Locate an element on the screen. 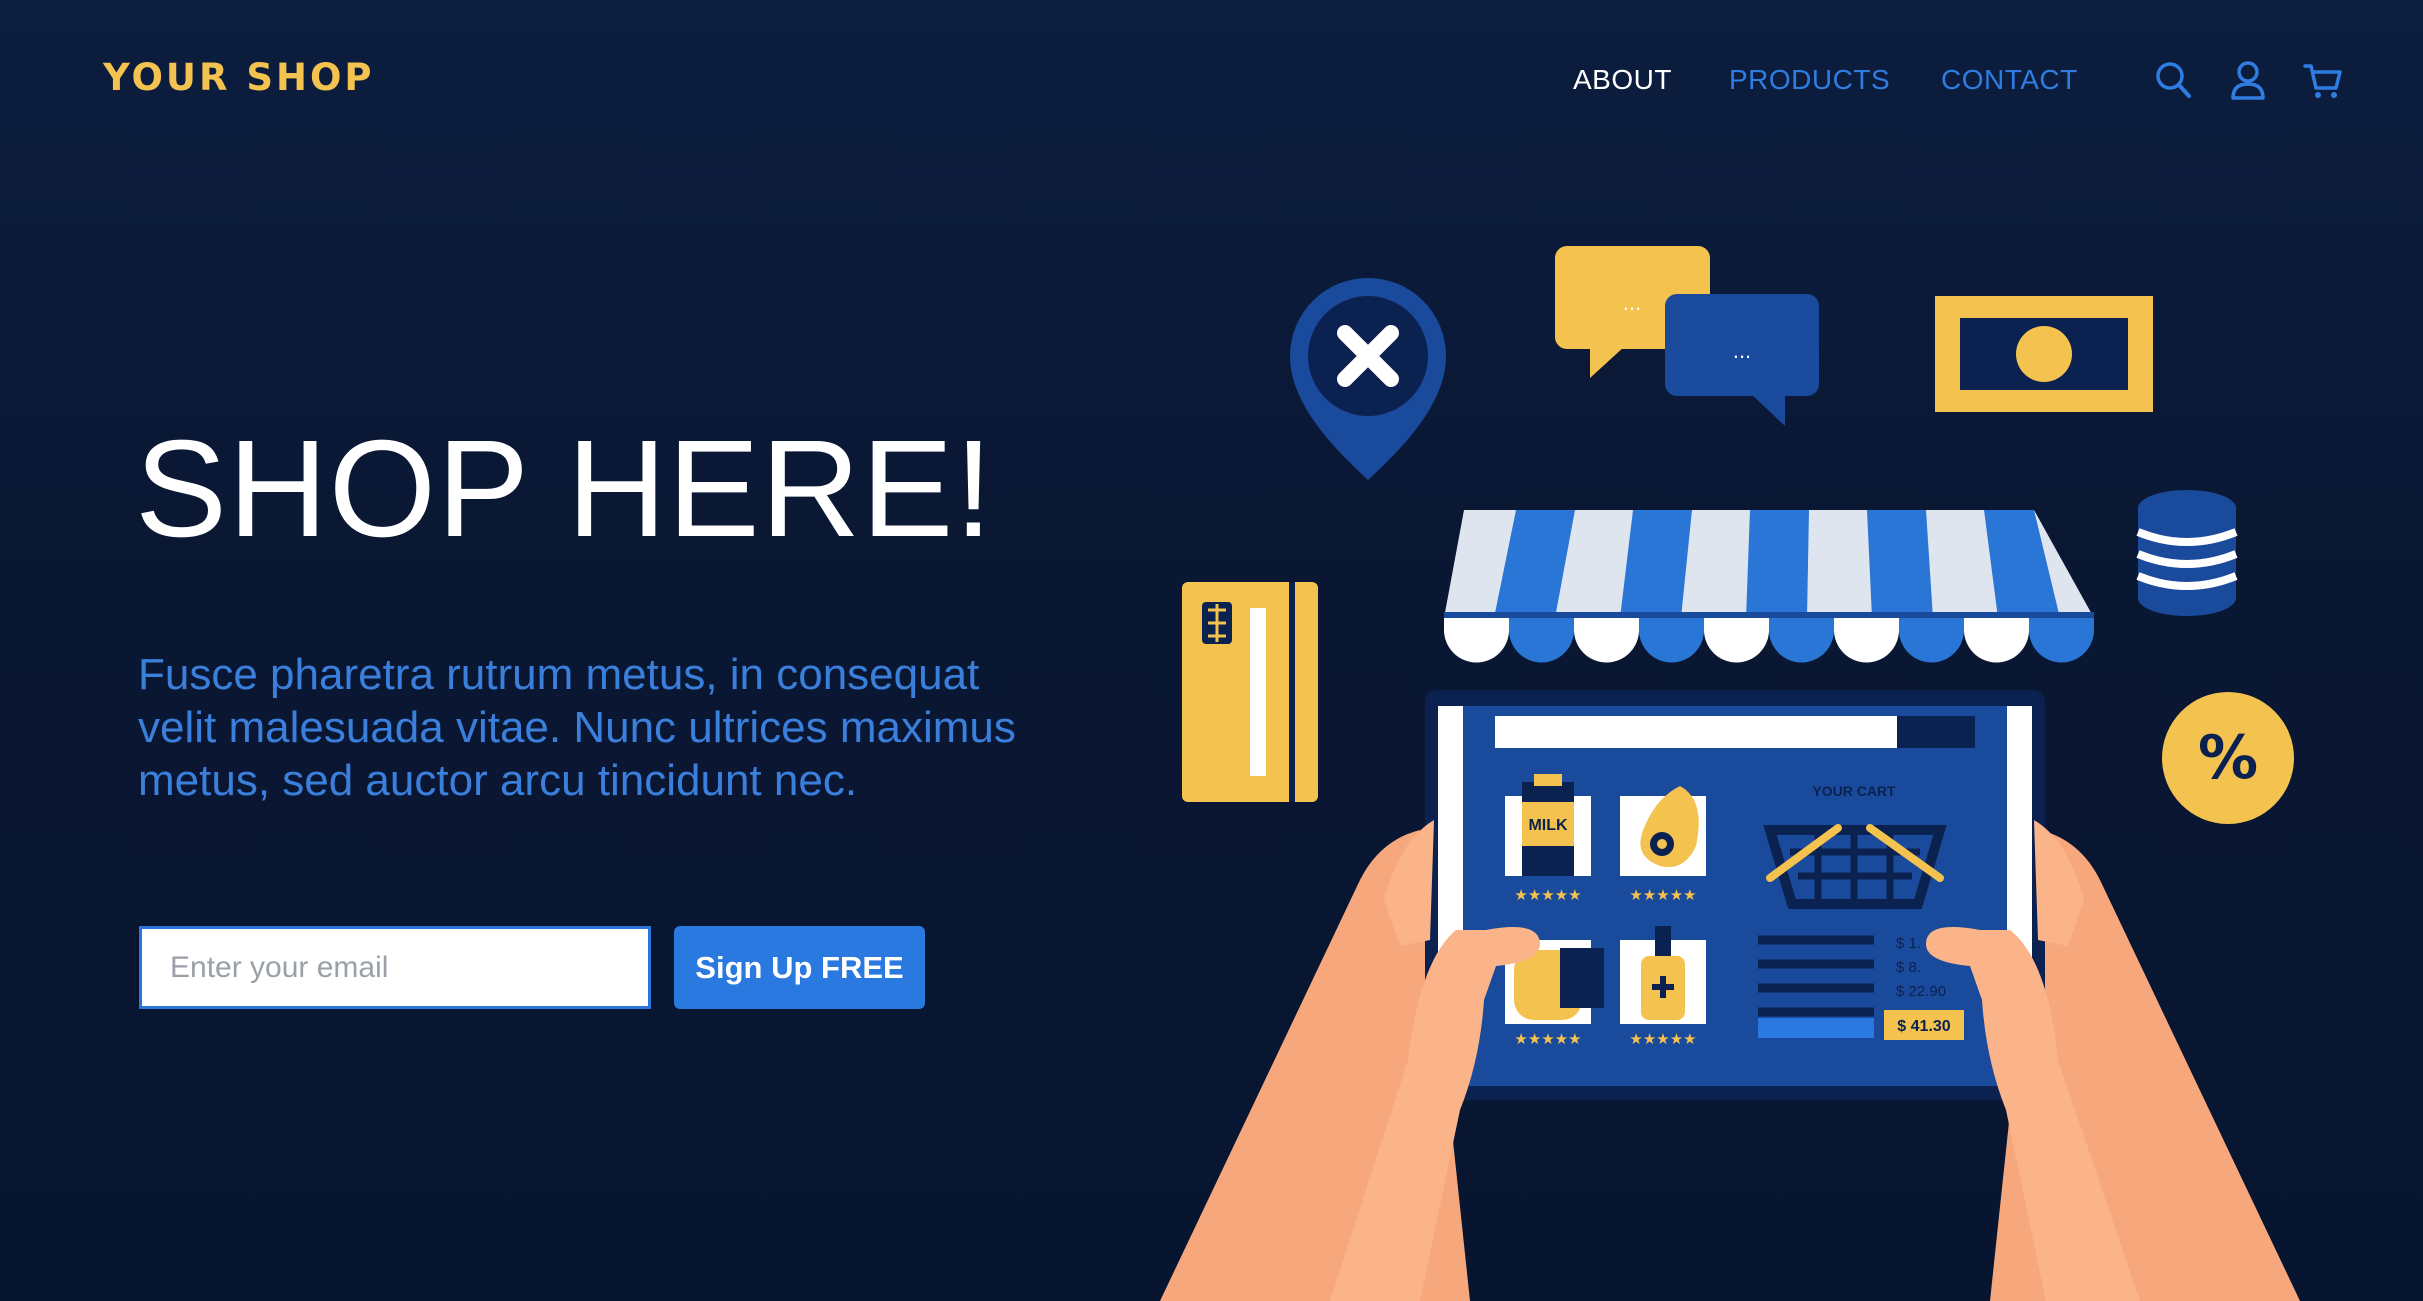 This screenshot has height=1301, width=2423. nav-link-about: ABOUT is located at coordinates (1622, 80).